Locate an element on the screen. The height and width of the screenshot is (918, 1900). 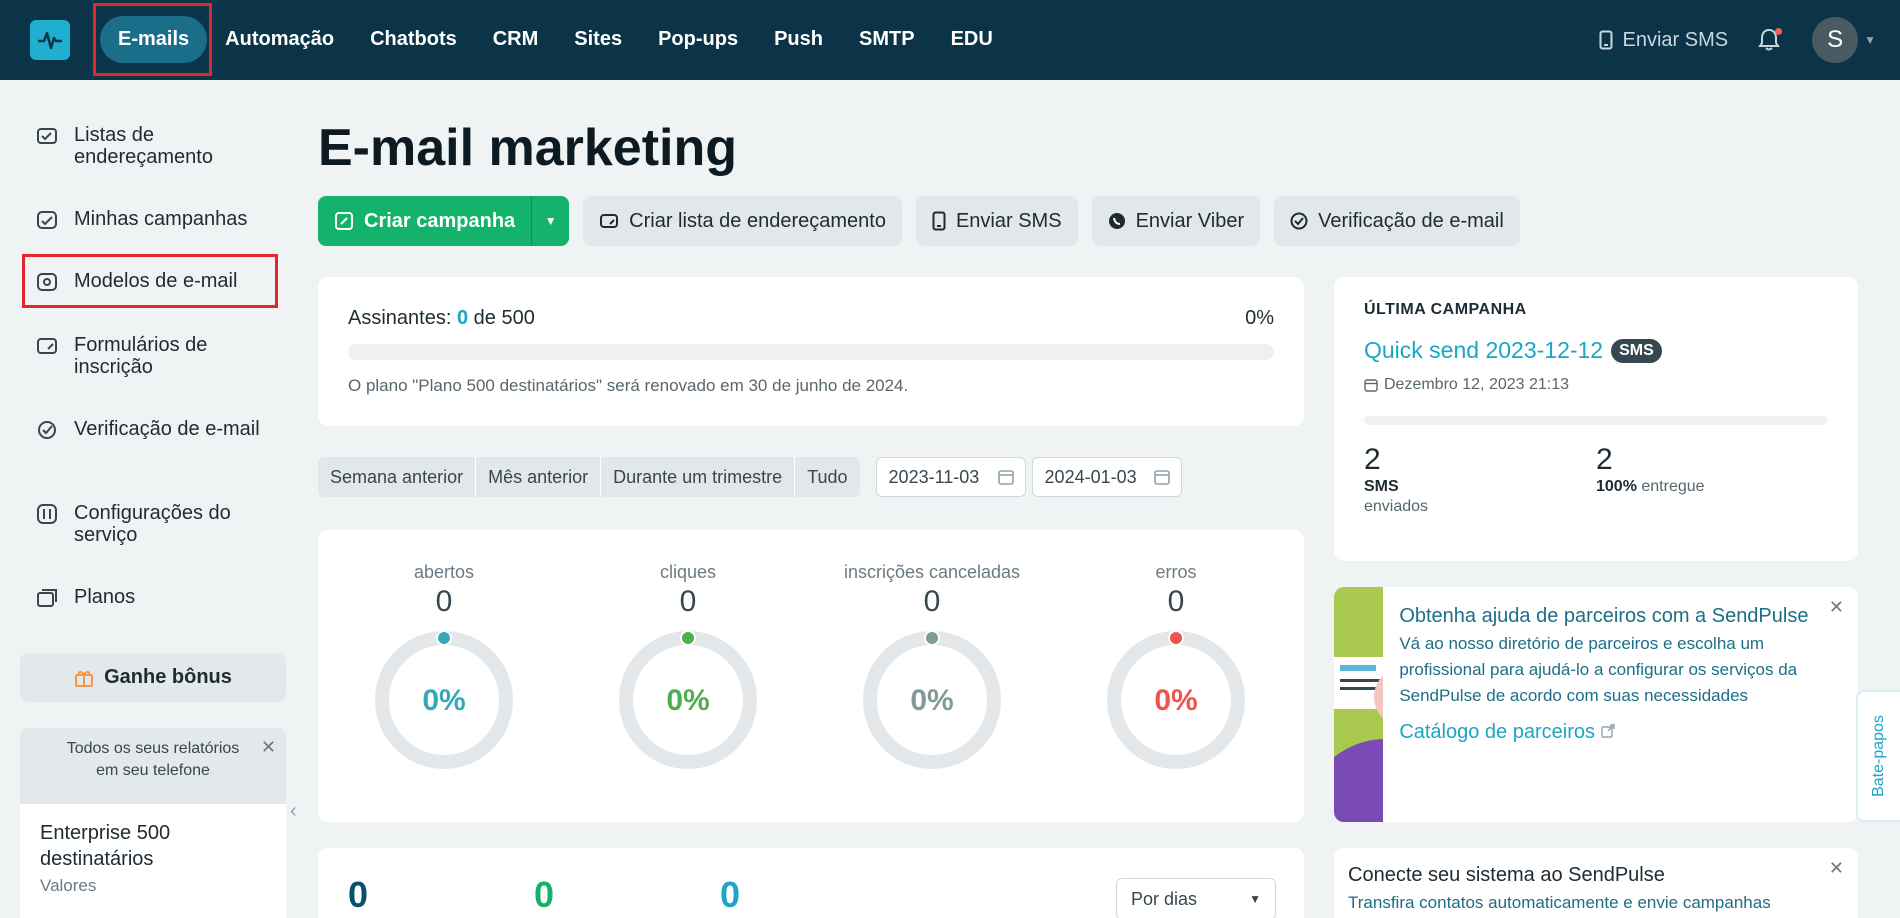
top-send-sms-link: Enviar SMS is located at coordinates (1664, 40).